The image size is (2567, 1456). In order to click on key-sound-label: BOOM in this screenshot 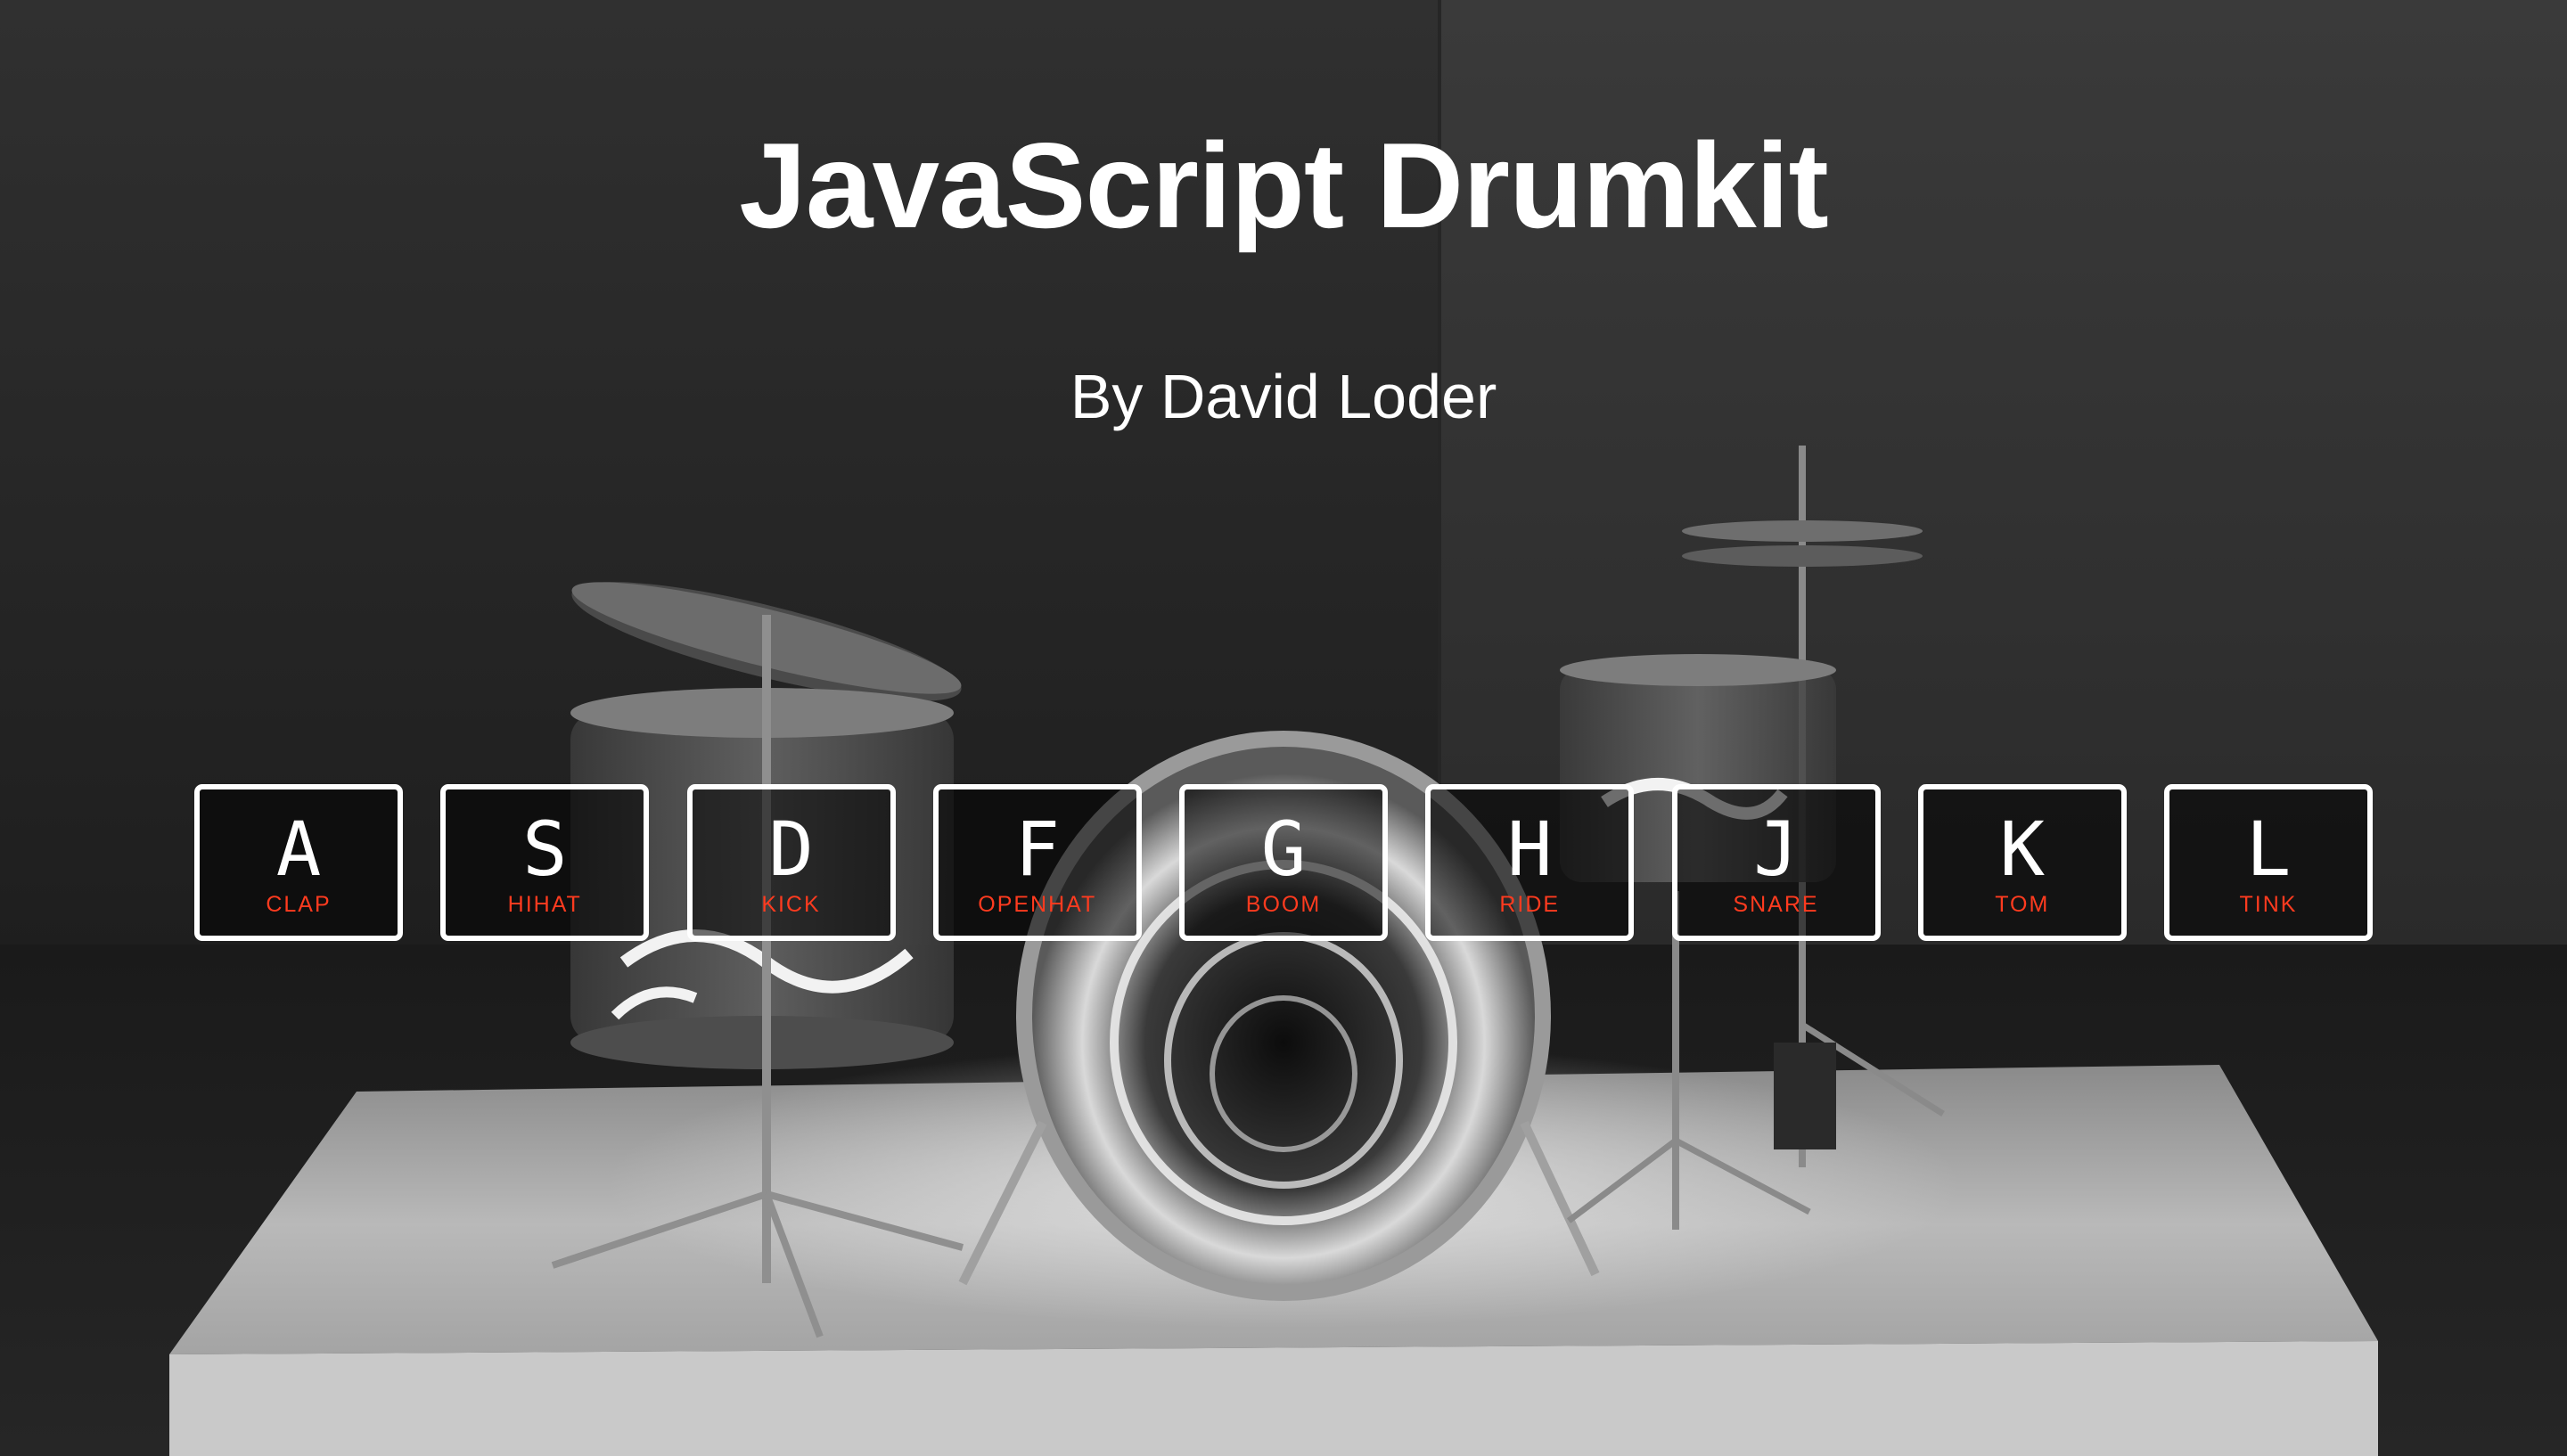, I will do `click(1283, 904)`.